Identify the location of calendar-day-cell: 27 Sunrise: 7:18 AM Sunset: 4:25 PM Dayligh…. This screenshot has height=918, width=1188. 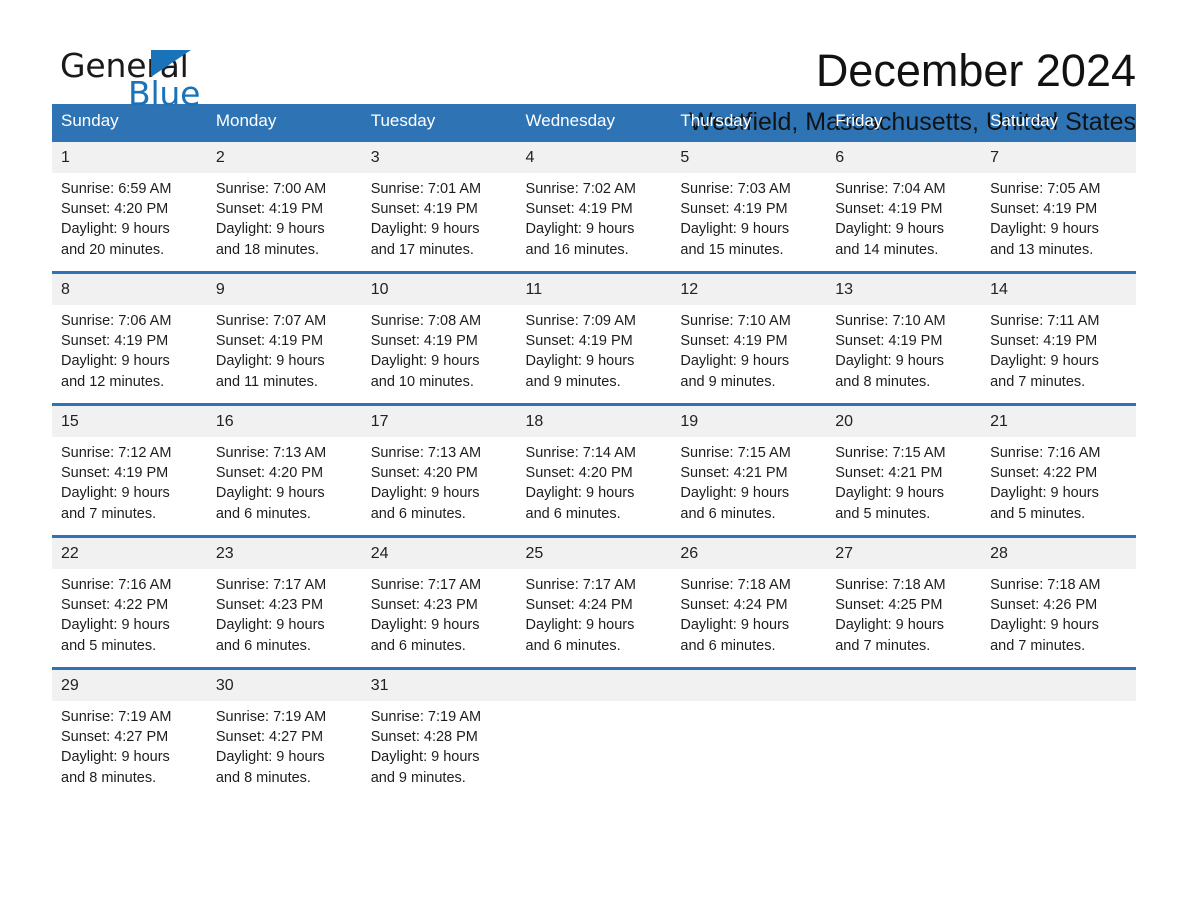
(904, 602).